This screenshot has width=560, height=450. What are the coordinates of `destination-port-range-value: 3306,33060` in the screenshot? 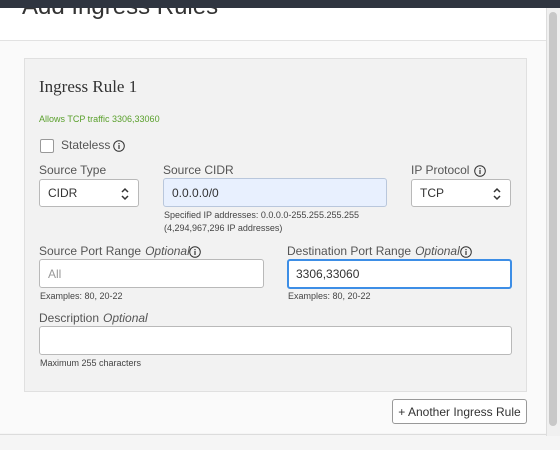 It's located at (328, 274).